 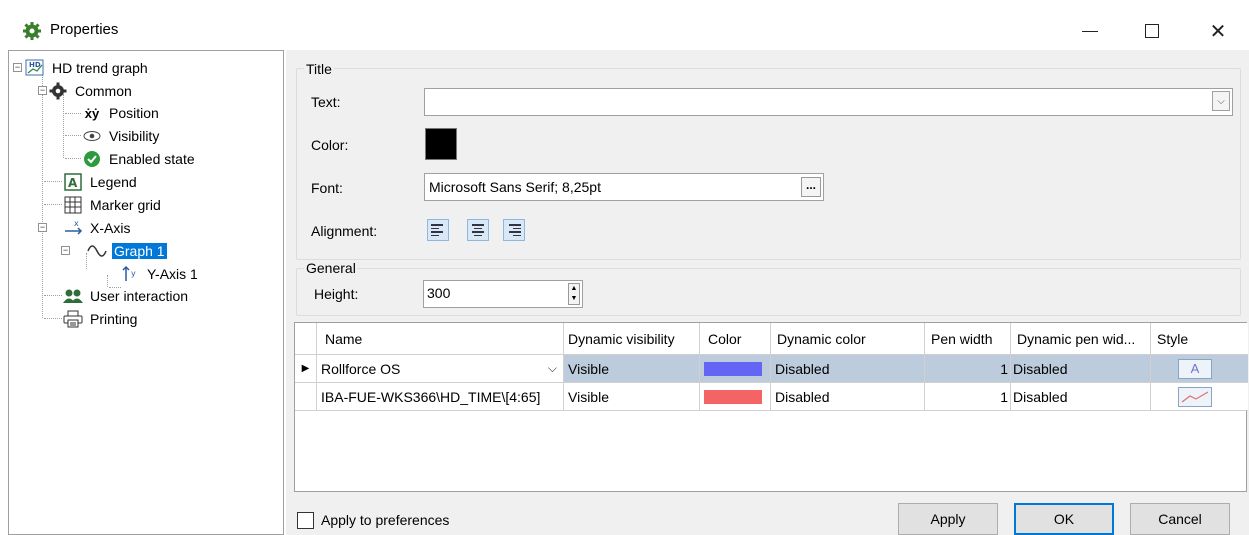 I want to click on stepper-arrows-icon: ▲ ▼, so click(x=574, y=294).